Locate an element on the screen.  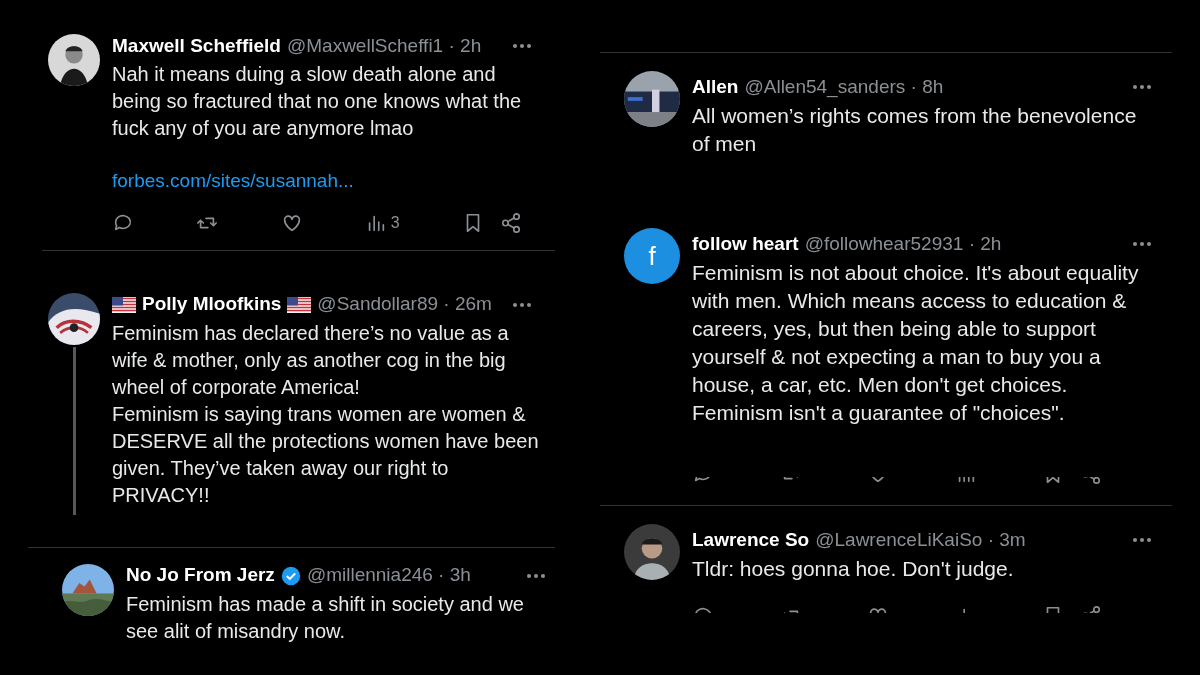
display-name: Lawrence So is located at coordinates (751, 540).